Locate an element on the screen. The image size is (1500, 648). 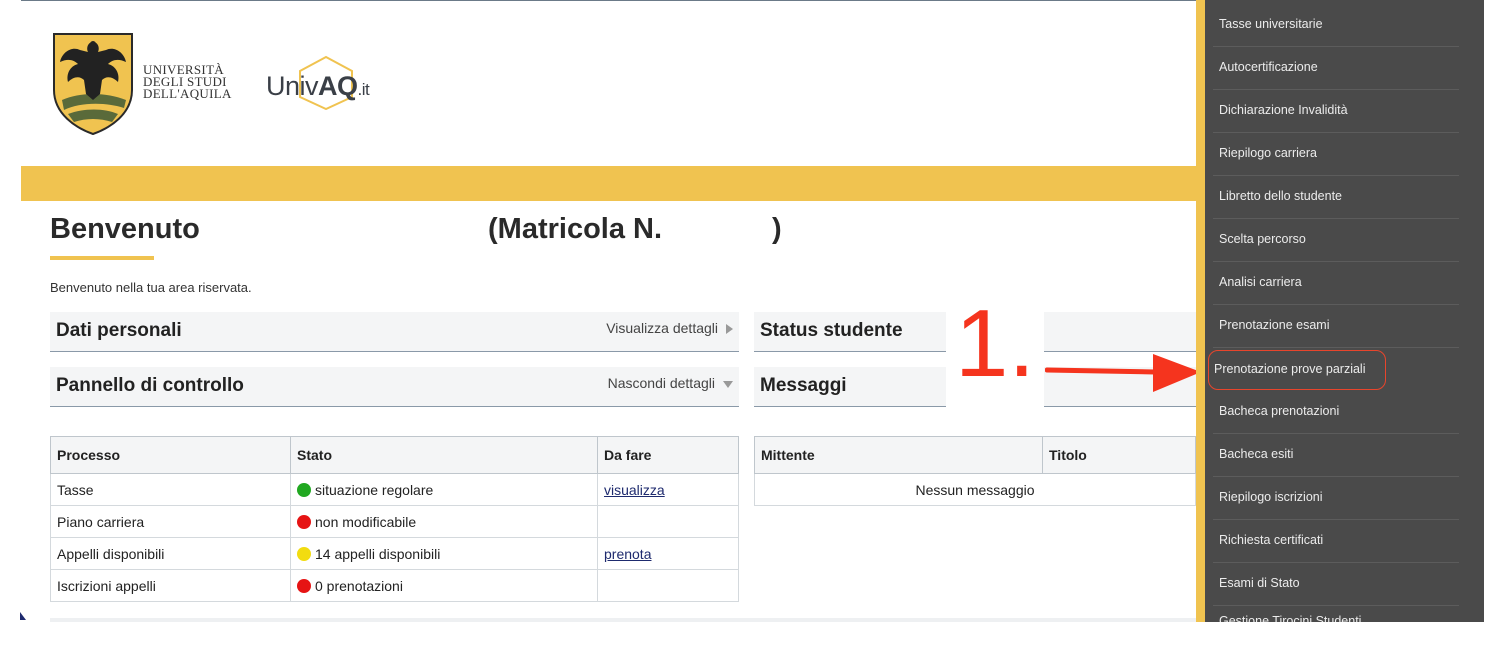
triangle-right-icon is located at coordinates (729, 329).